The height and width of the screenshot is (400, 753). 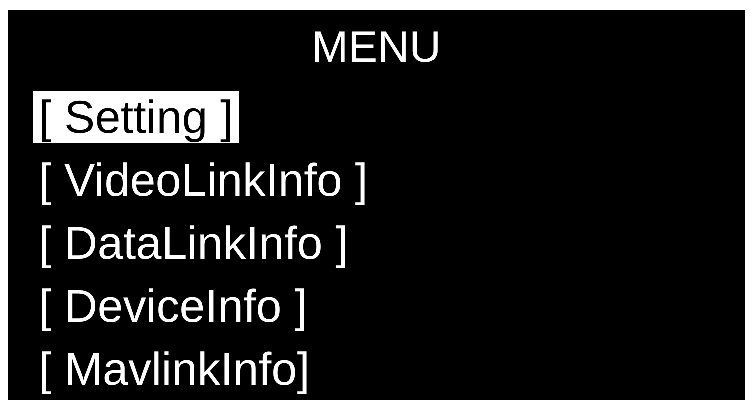 What do you see at coordinates (173, 306) in the screenshot?
I see `menu-item: [ DeviceInfo ]` at bounding box center [173, 306].